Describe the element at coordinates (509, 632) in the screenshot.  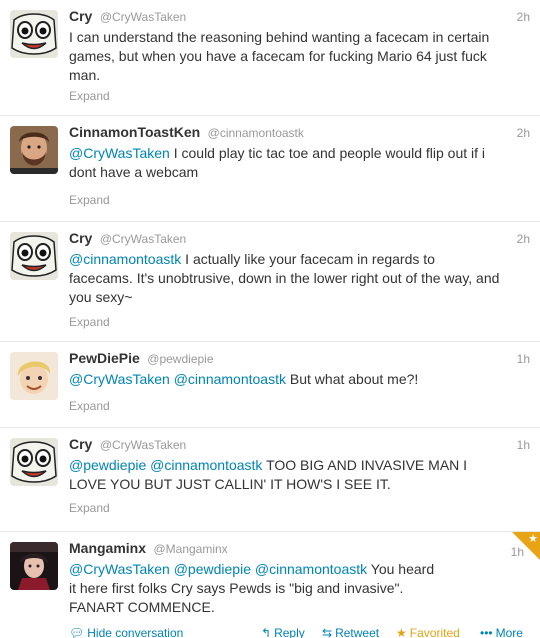
I see `more-label: More` at that location.